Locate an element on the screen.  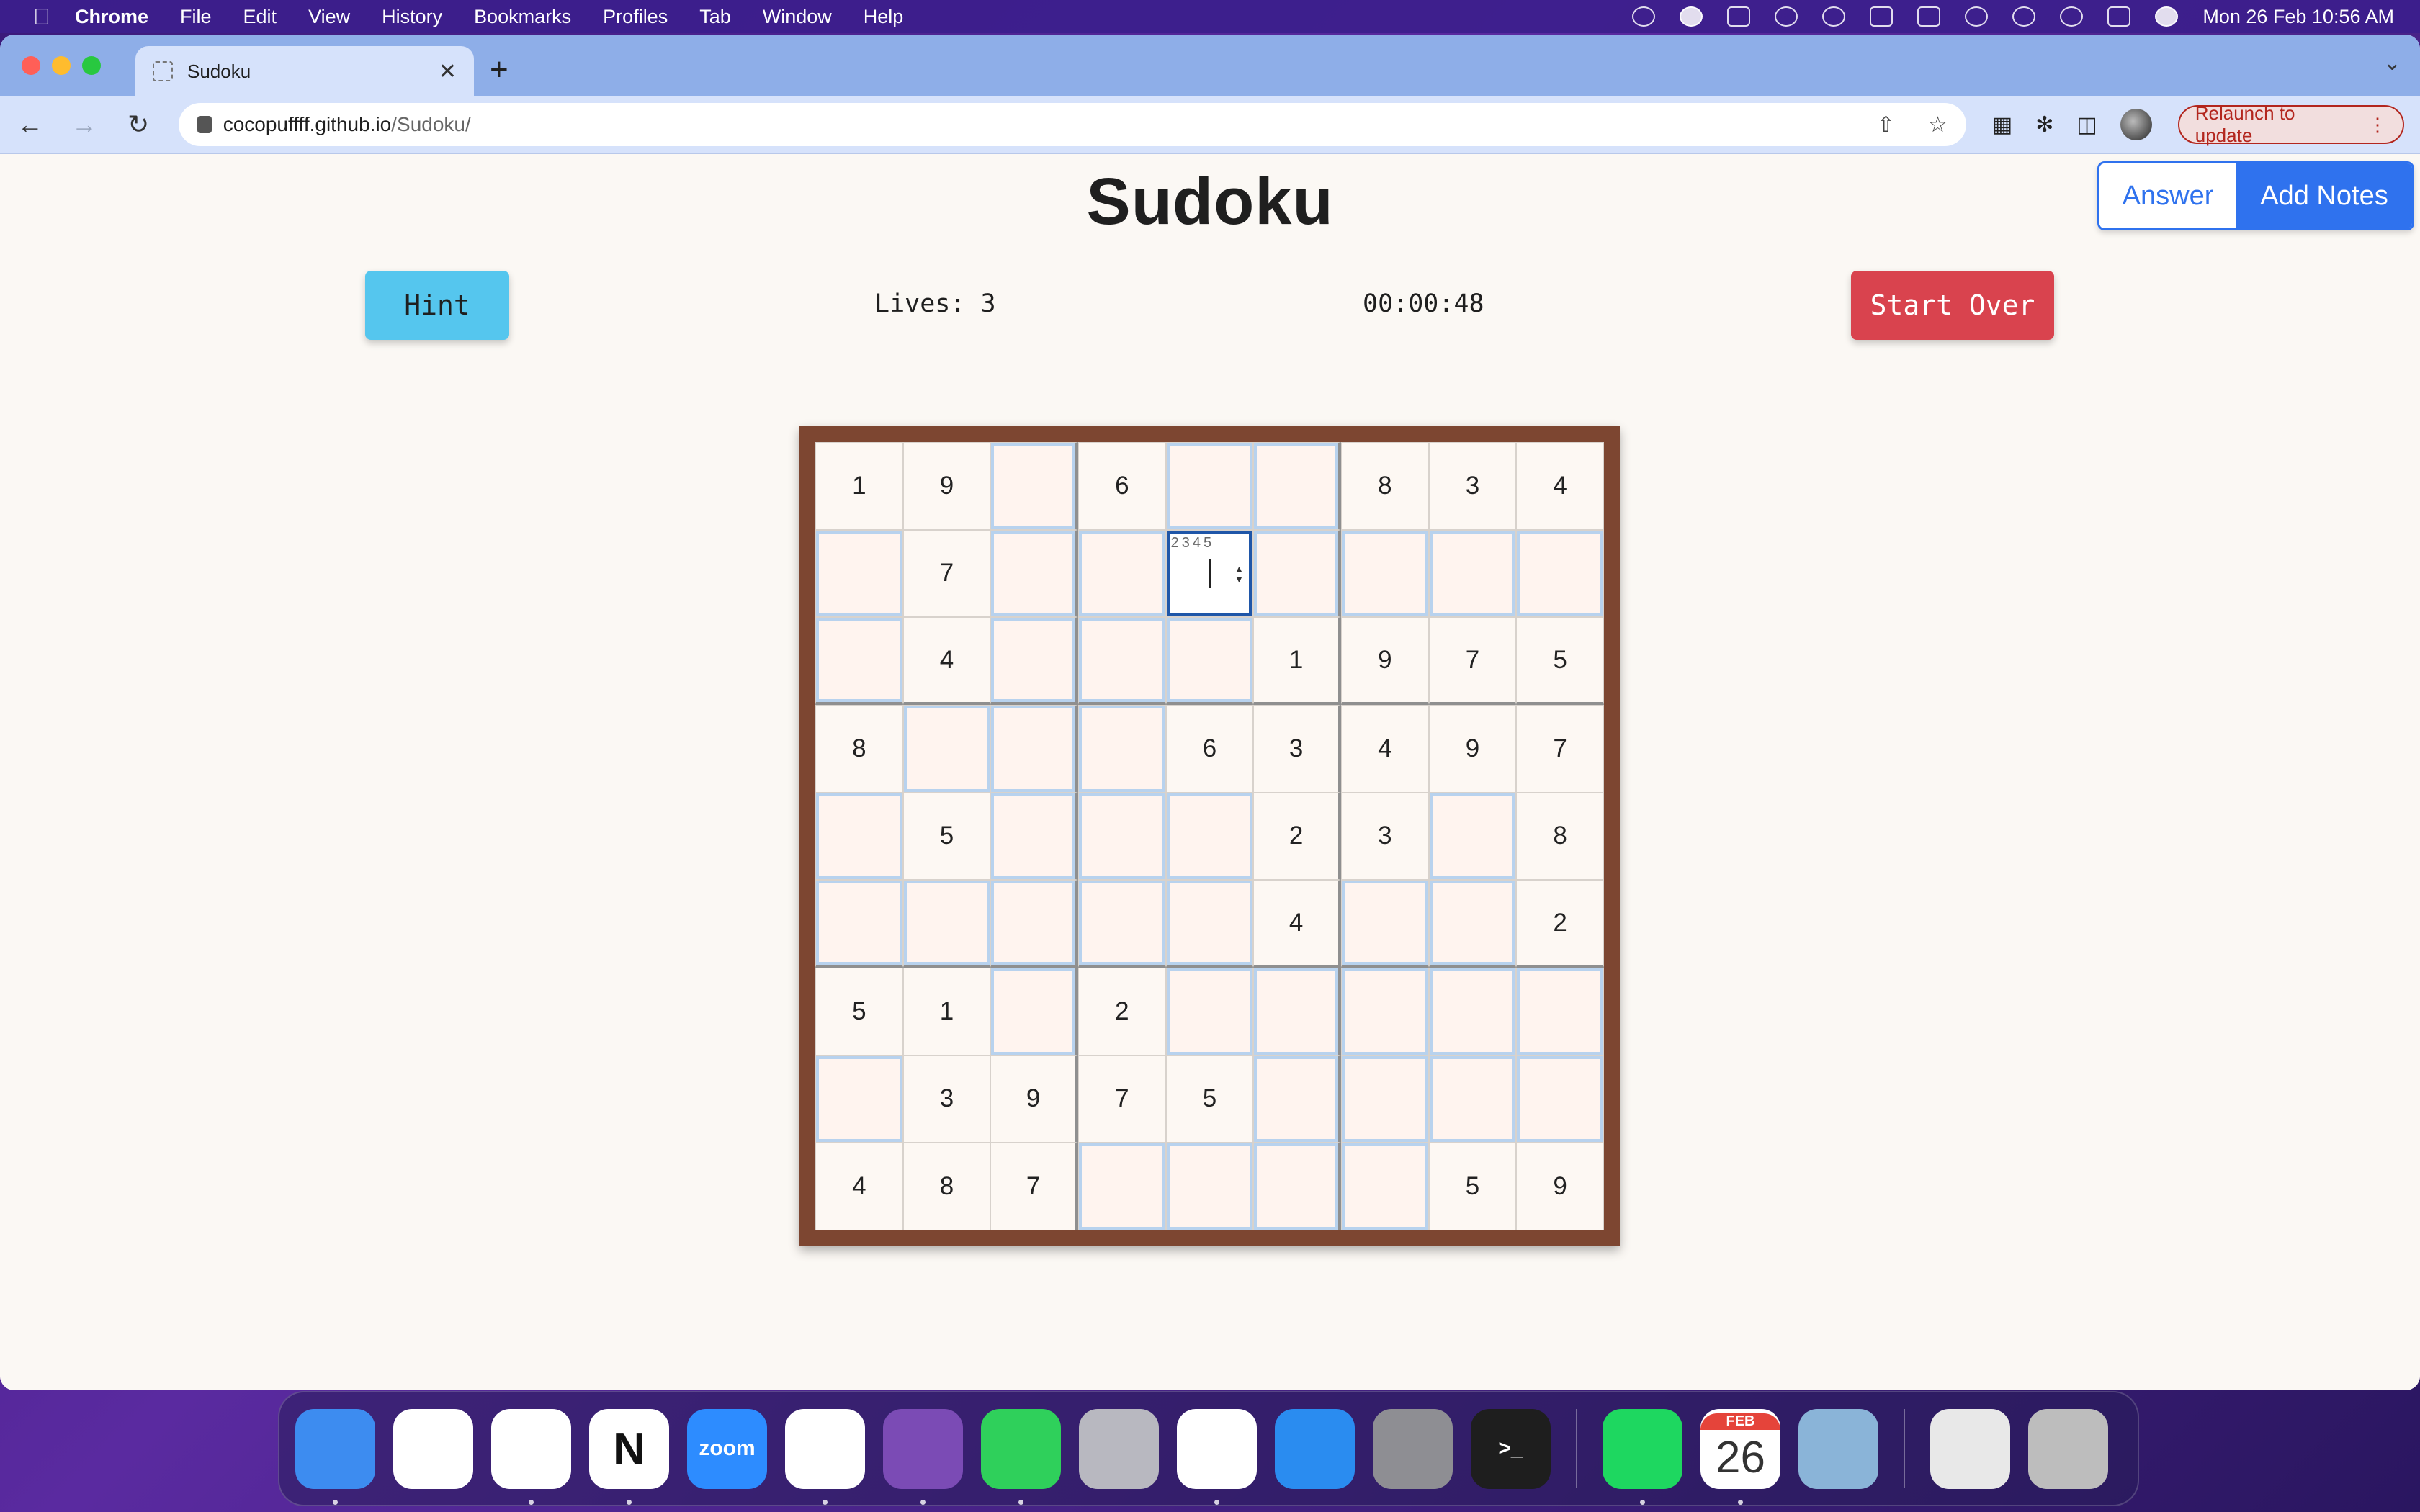
control-center-icon is located at coordinates (2119, 16).